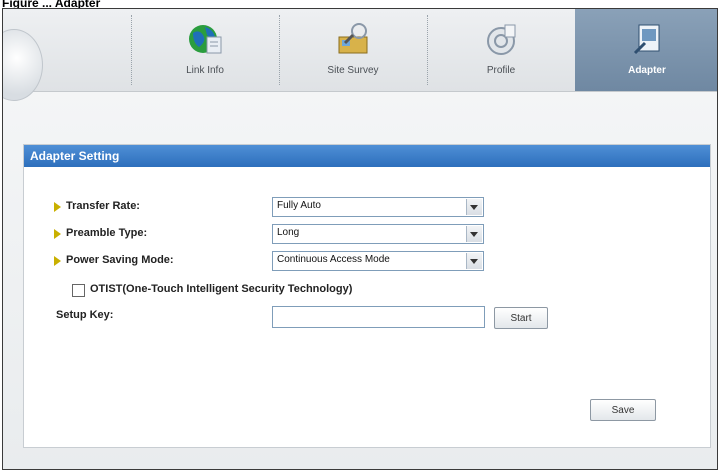 The height and width of the screenshot is (473, 723). I want to click on tab-link-info: Link Info, so click(205, 50).